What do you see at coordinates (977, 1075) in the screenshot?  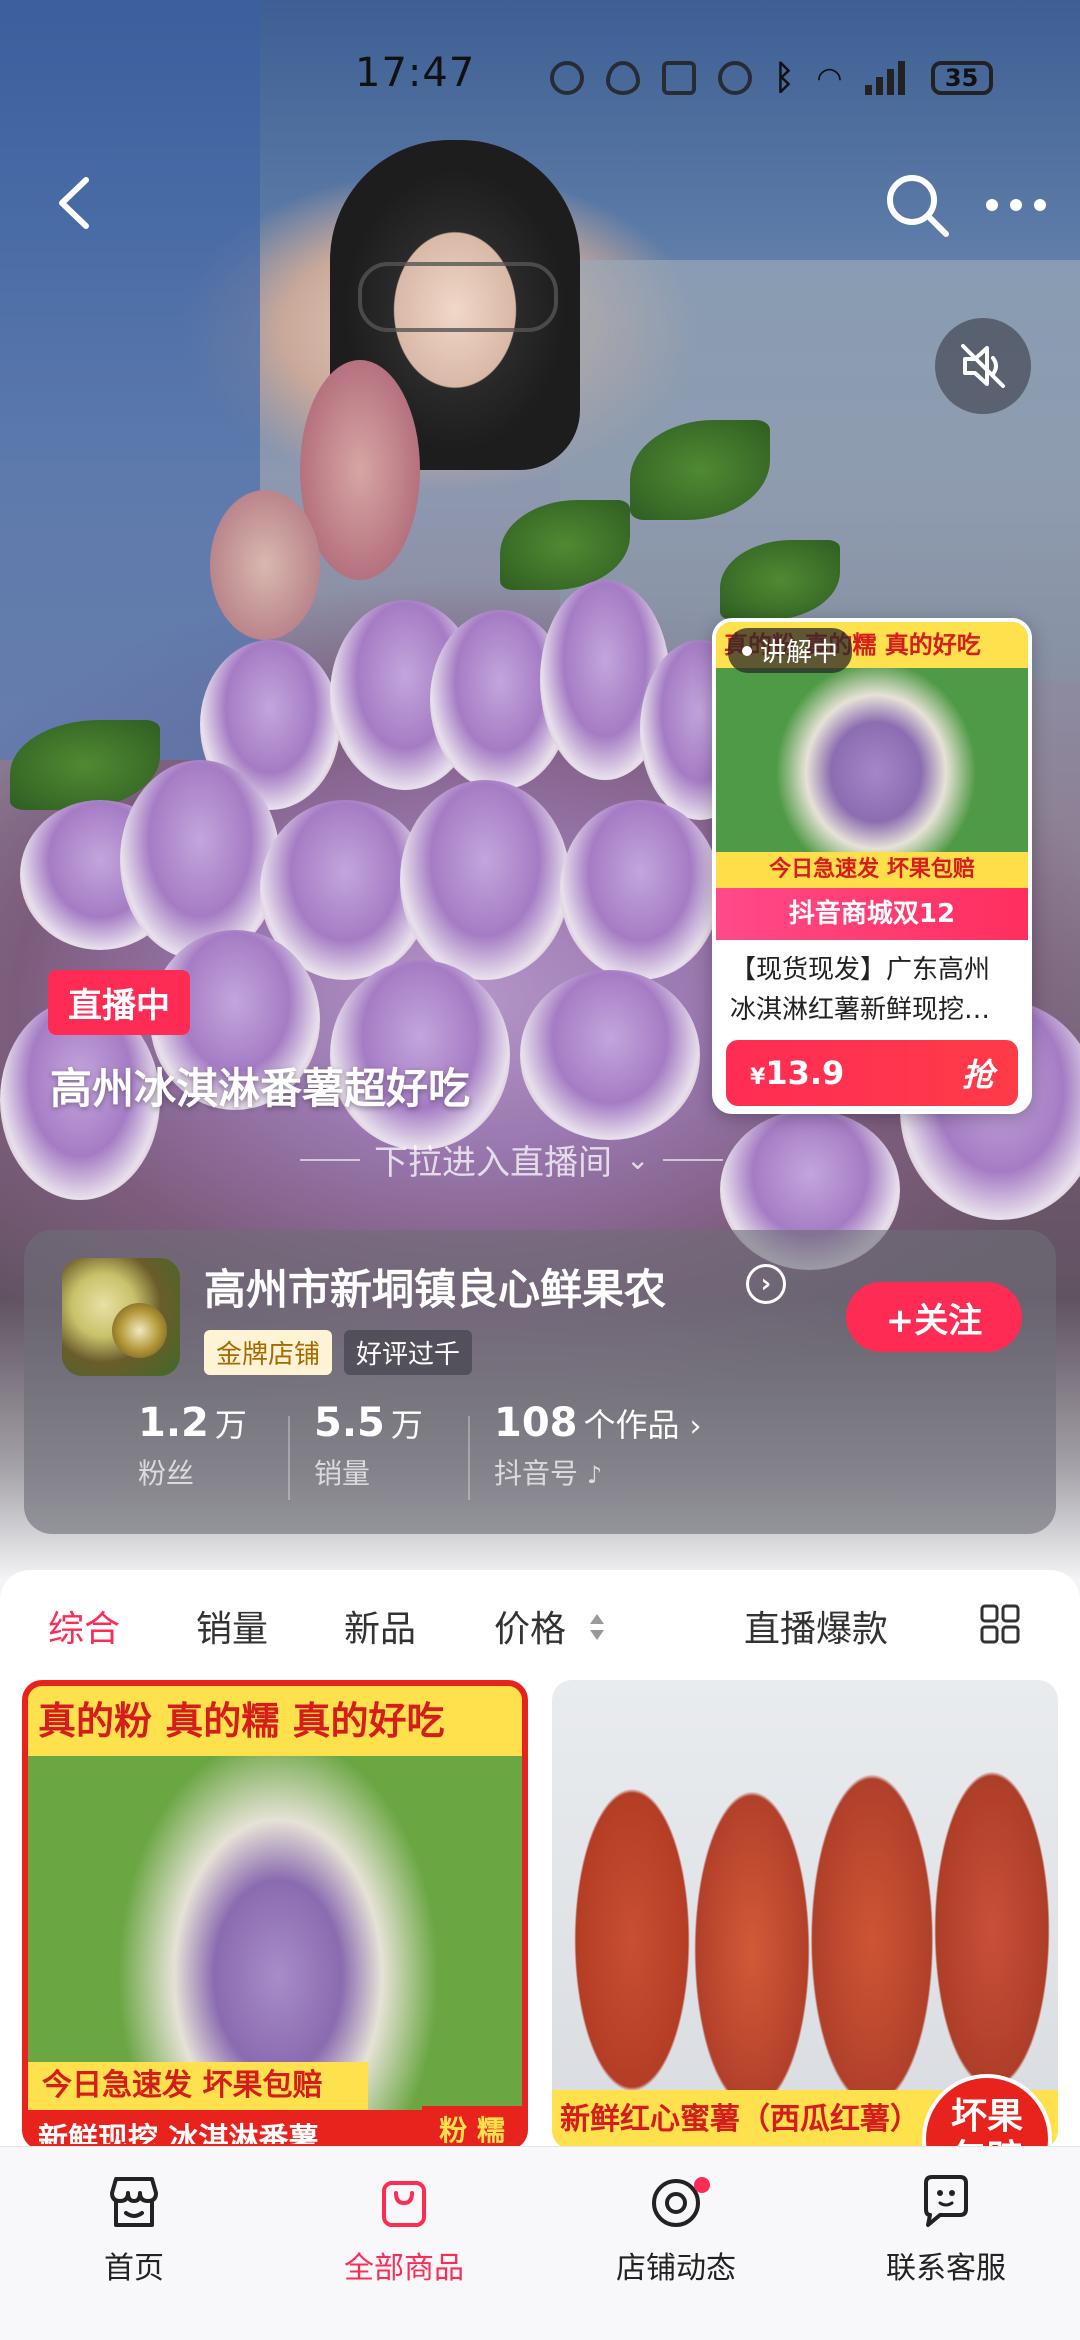 I see `grab-label: 抢` at bounding box center [977, 1075].